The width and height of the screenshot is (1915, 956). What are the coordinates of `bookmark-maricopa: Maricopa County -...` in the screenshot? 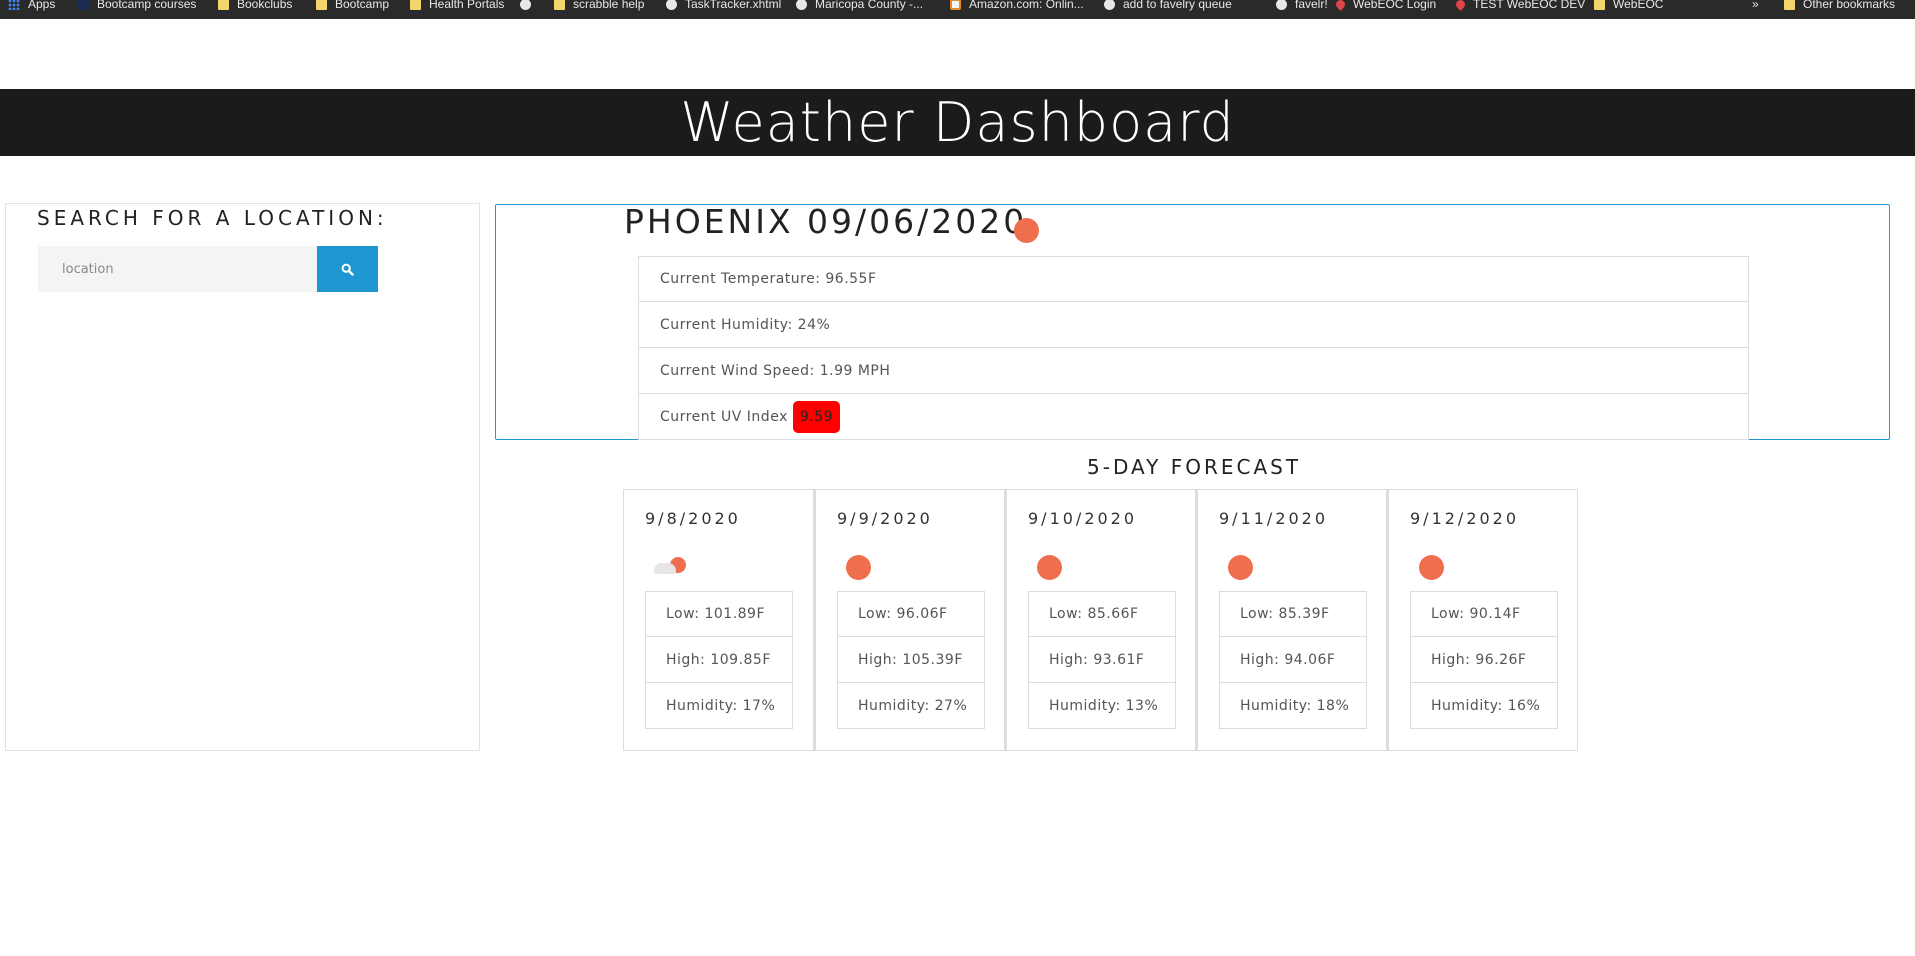 It's located at (859, 6).